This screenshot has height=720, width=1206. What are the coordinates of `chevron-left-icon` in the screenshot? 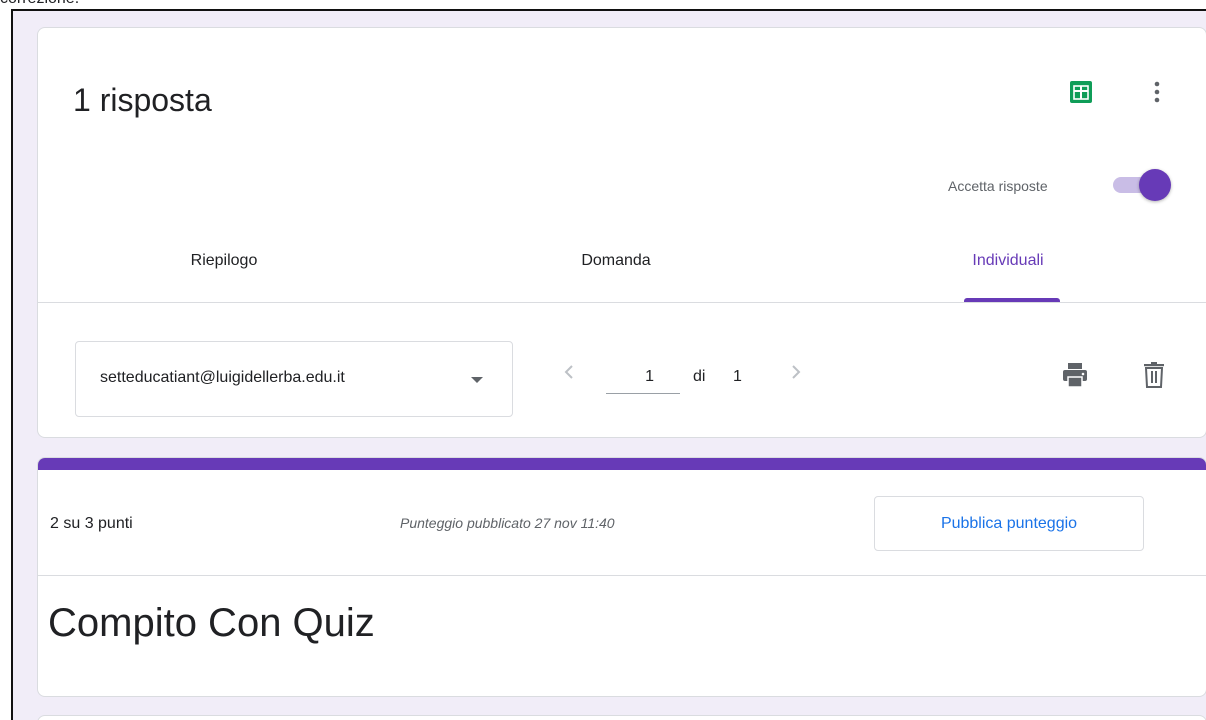 It's located at (570, 372).